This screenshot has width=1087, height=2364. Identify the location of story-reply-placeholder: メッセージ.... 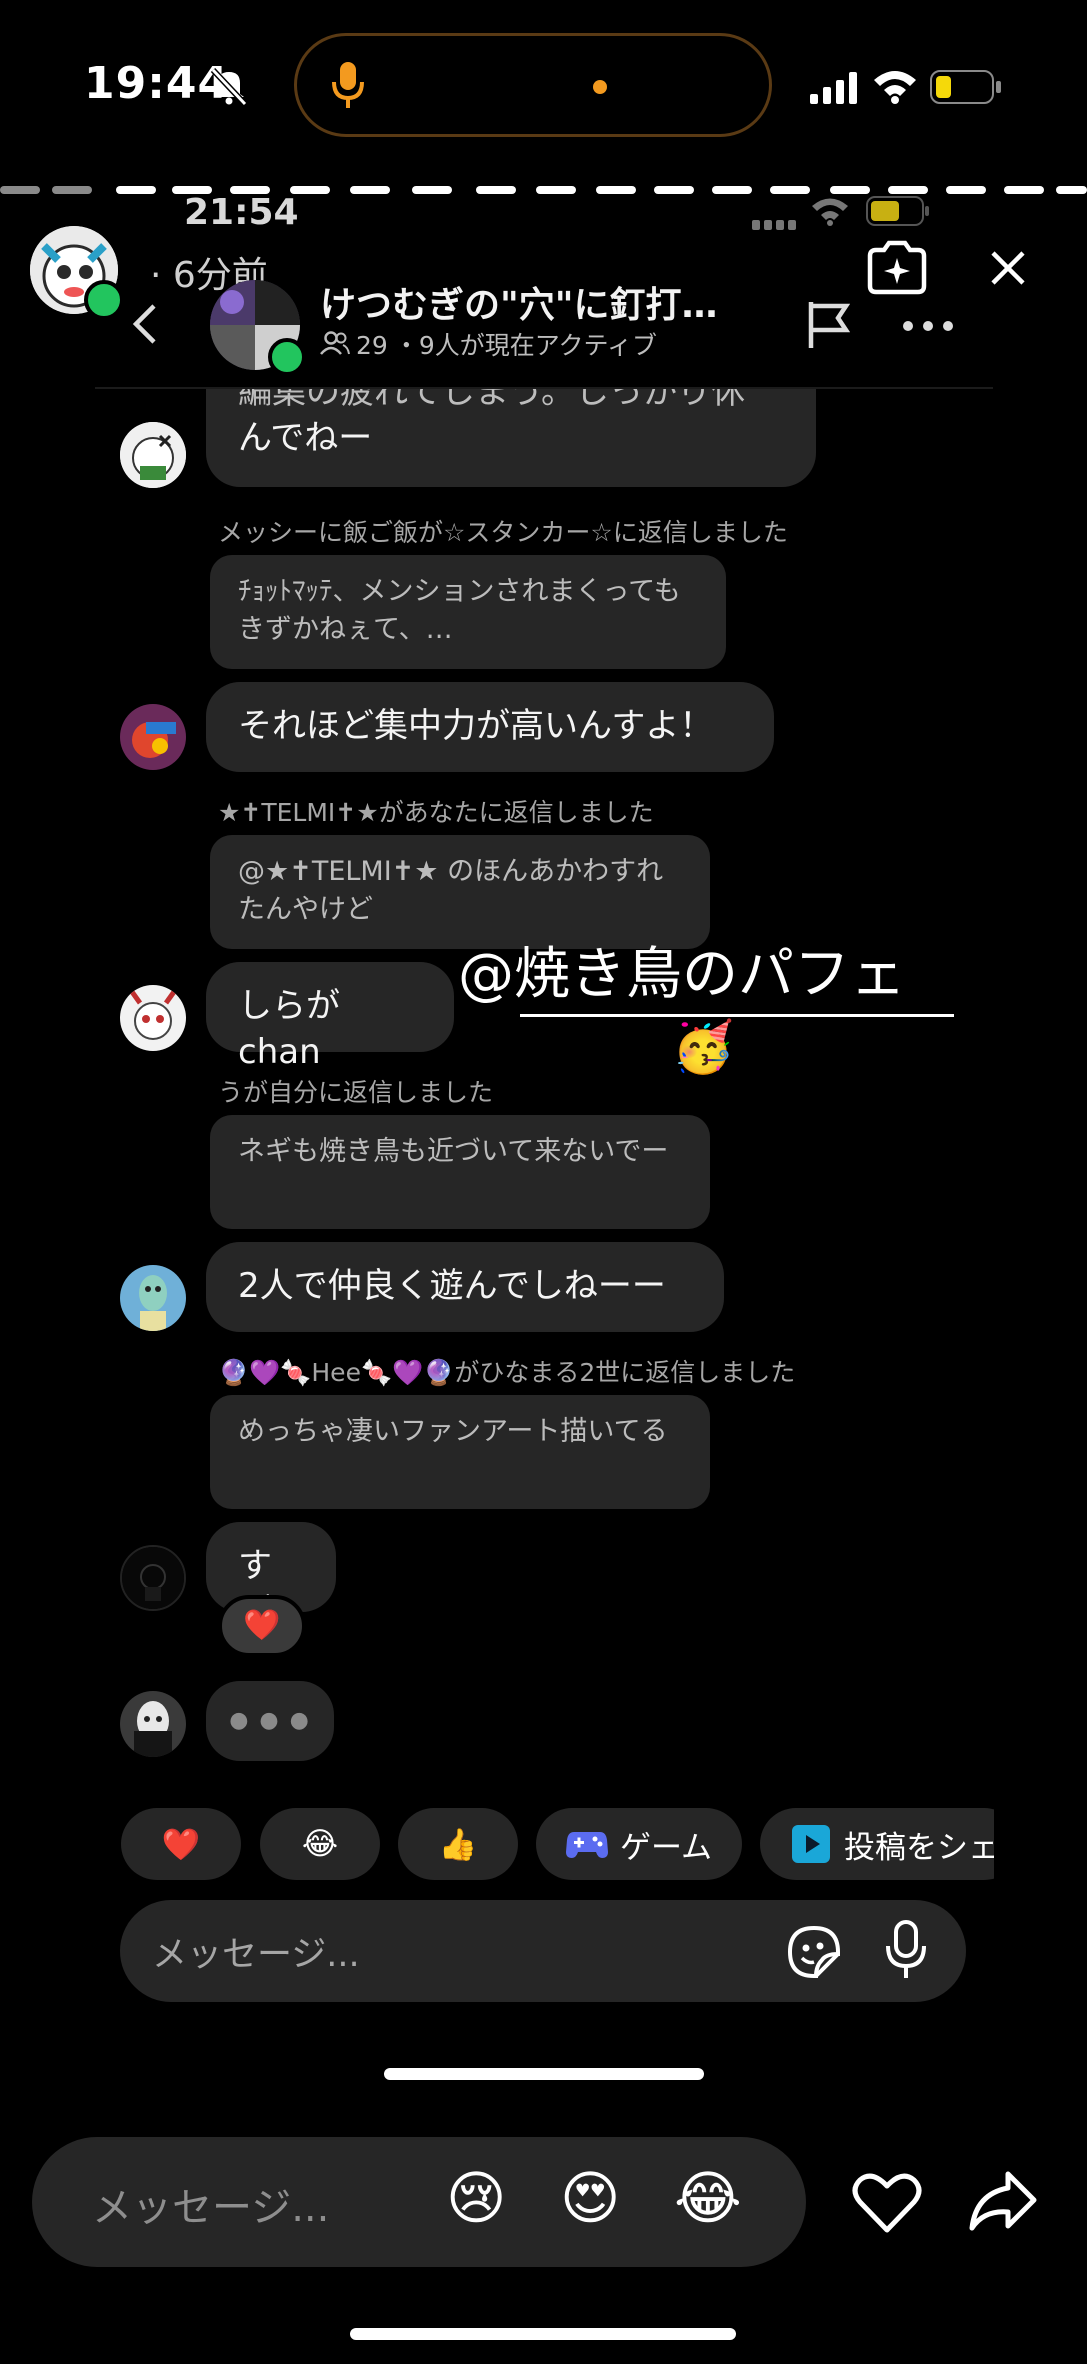
(211, 2208).